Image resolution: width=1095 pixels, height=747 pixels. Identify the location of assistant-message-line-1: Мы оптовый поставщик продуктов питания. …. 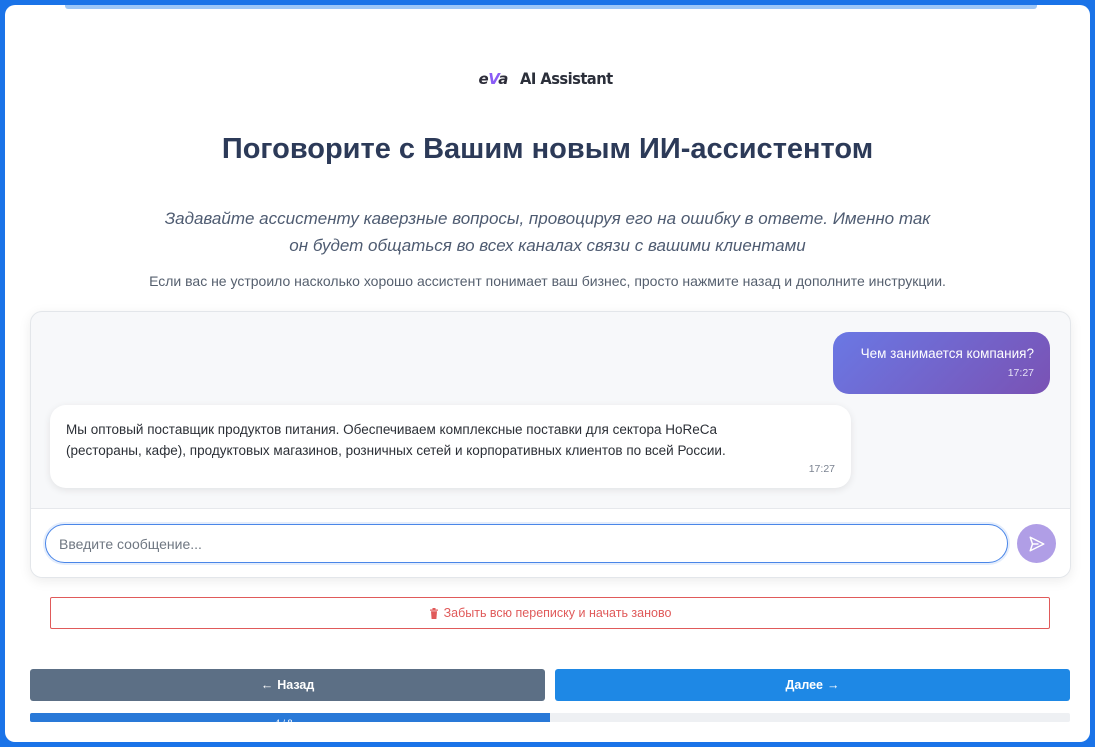
(391, 429).